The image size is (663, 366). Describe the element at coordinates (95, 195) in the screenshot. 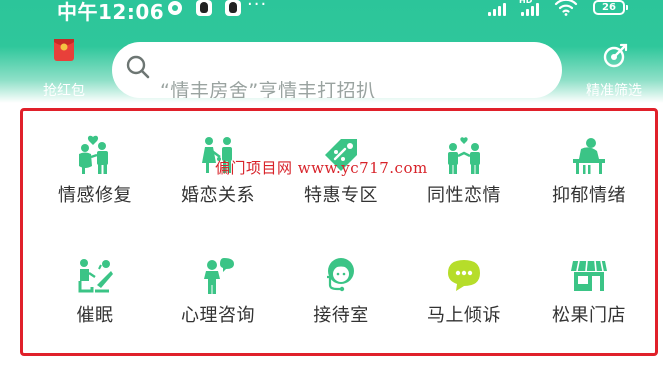

I see `category-label: 情感修复` at that location.